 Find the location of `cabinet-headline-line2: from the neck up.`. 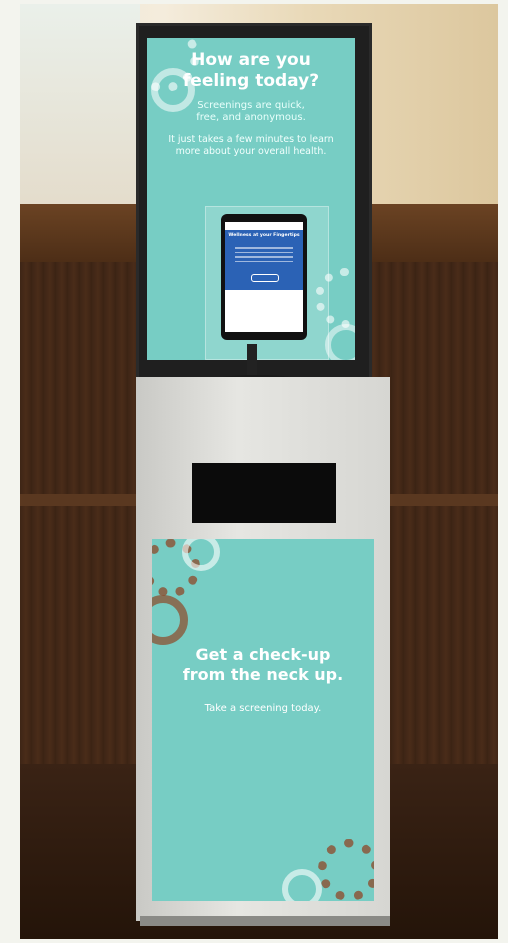

cabinet-headline-line2: from the neck up. is located at coordinates (263, 674).